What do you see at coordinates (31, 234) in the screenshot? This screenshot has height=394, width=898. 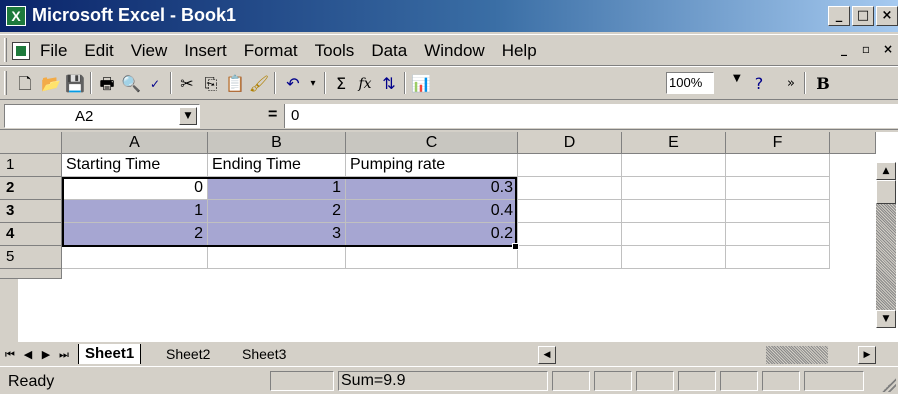 I see `row-header-4: 4` at bounding box center [31, 234].